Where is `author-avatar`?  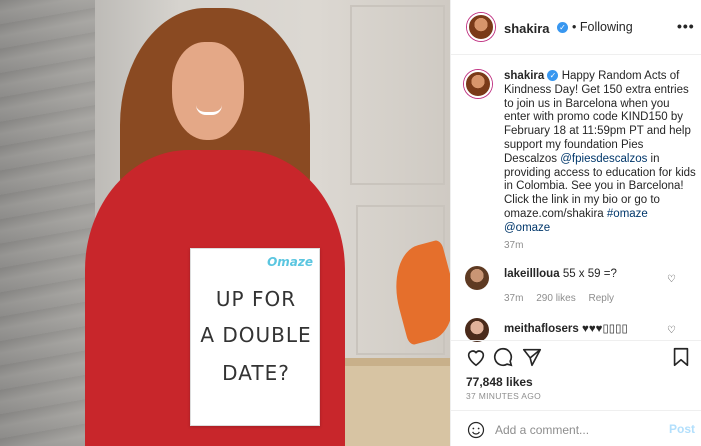 author-avatar is located at coordinates (481, 27).